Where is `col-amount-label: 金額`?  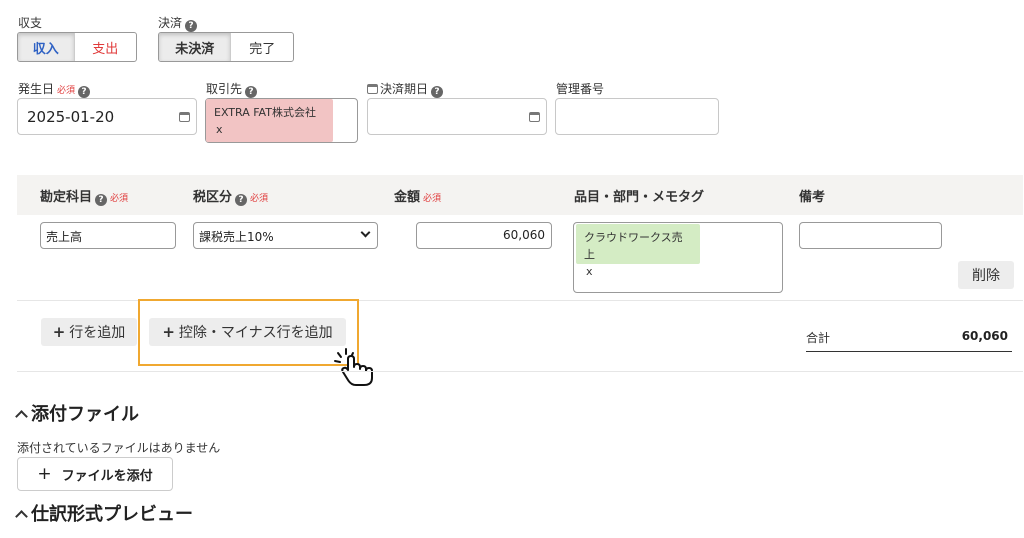
col-amount-label: 金額 is located at coordinates (407, 197).